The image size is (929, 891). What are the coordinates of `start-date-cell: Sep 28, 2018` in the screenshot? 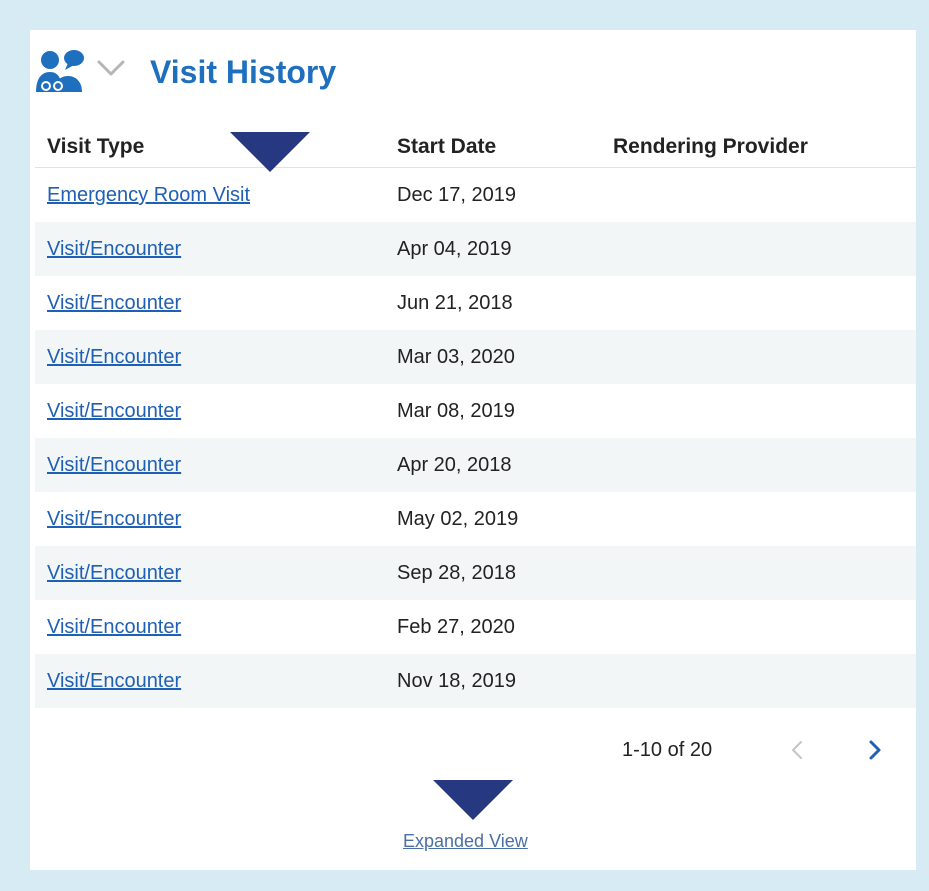 It's located at (456, 573).